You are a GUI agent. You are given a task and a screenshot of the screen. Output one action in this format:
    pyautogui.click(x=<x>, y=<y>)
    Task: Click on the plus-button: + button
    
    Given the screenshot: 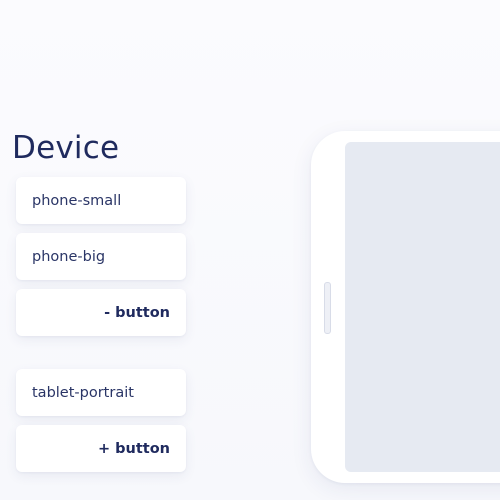 What is the action you would take?
    pyautogui.click(x=101, y=448)
    